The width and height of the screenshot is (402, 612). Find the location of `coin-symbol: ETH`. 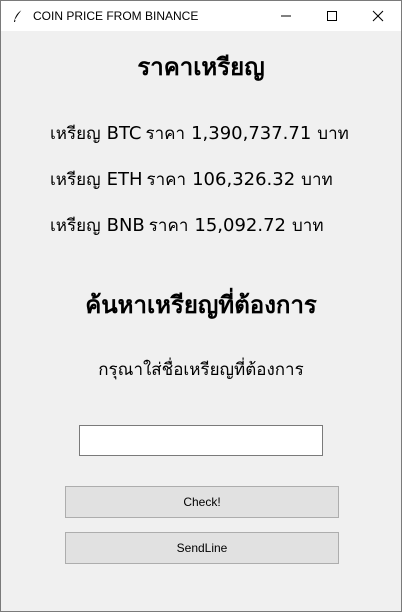

coin-symbol: ETH is located at coordinates (124, 179).